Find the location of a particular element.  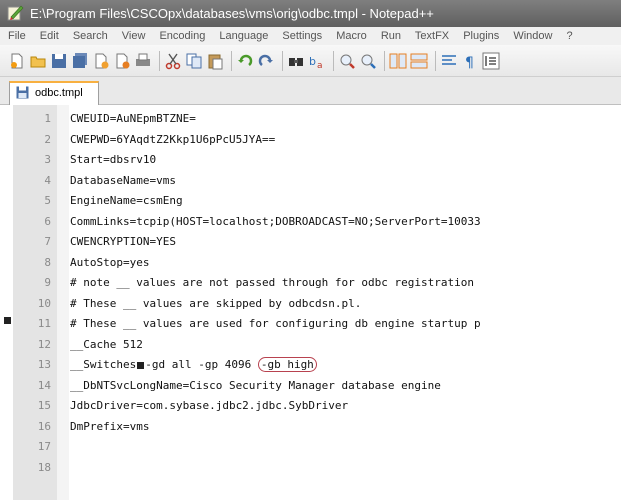

menu-macro: Macro is located at coordinates (351, 36).